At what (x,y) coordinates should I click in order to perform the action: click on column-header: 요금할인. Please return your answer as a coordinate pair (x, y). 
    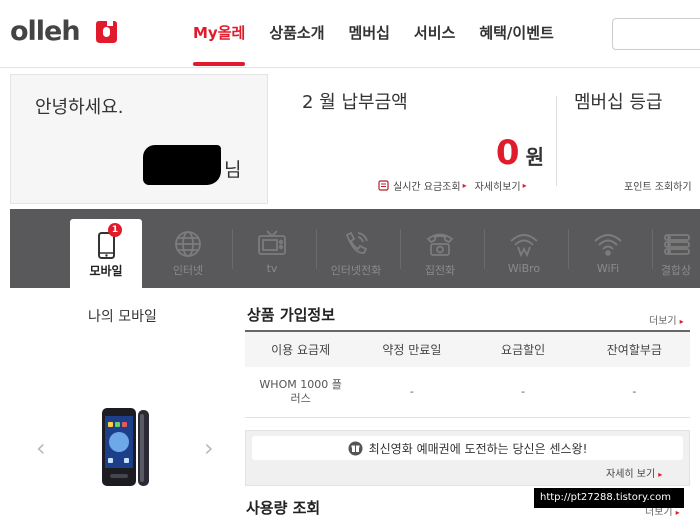
    Looking at the image, I should click on (523, 348).